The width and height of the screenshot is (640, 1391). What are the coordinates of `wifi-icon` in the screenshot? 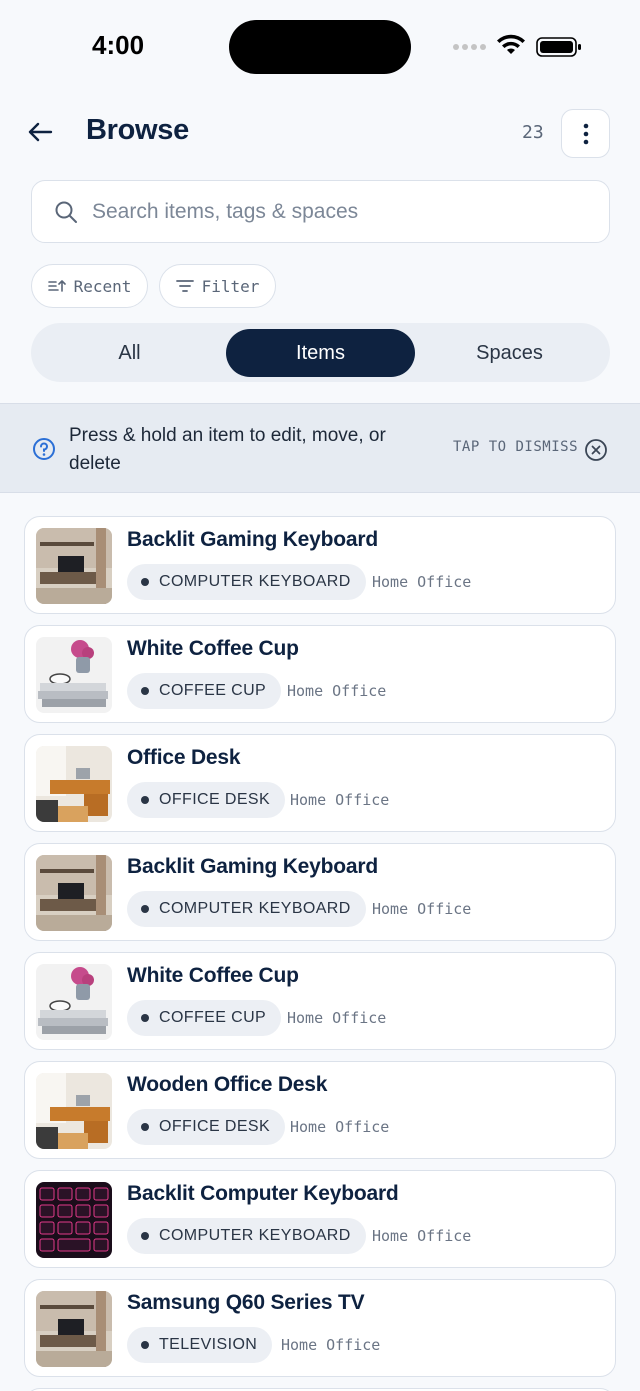 It's located at (511, 44).